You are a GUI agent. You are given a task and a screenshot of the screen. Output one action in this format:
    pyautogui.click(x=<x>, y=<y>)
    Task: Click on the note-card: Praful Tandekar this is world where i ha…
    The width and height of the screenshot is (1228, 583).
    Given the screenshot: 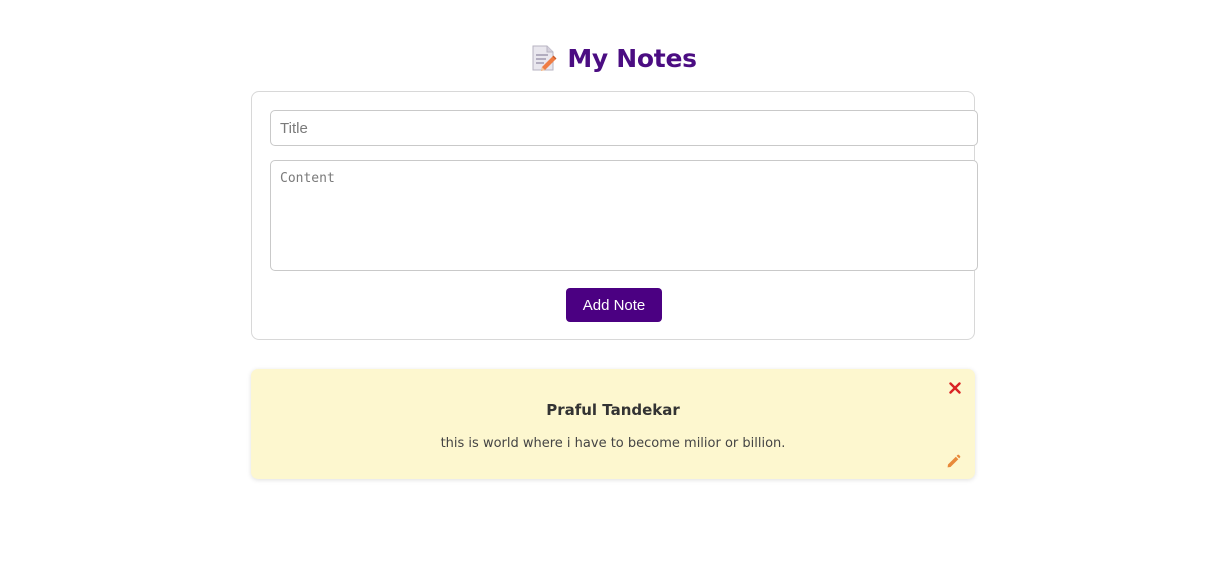 What is the action you would take?
    pyautogui.click(x=613, y=424)
    